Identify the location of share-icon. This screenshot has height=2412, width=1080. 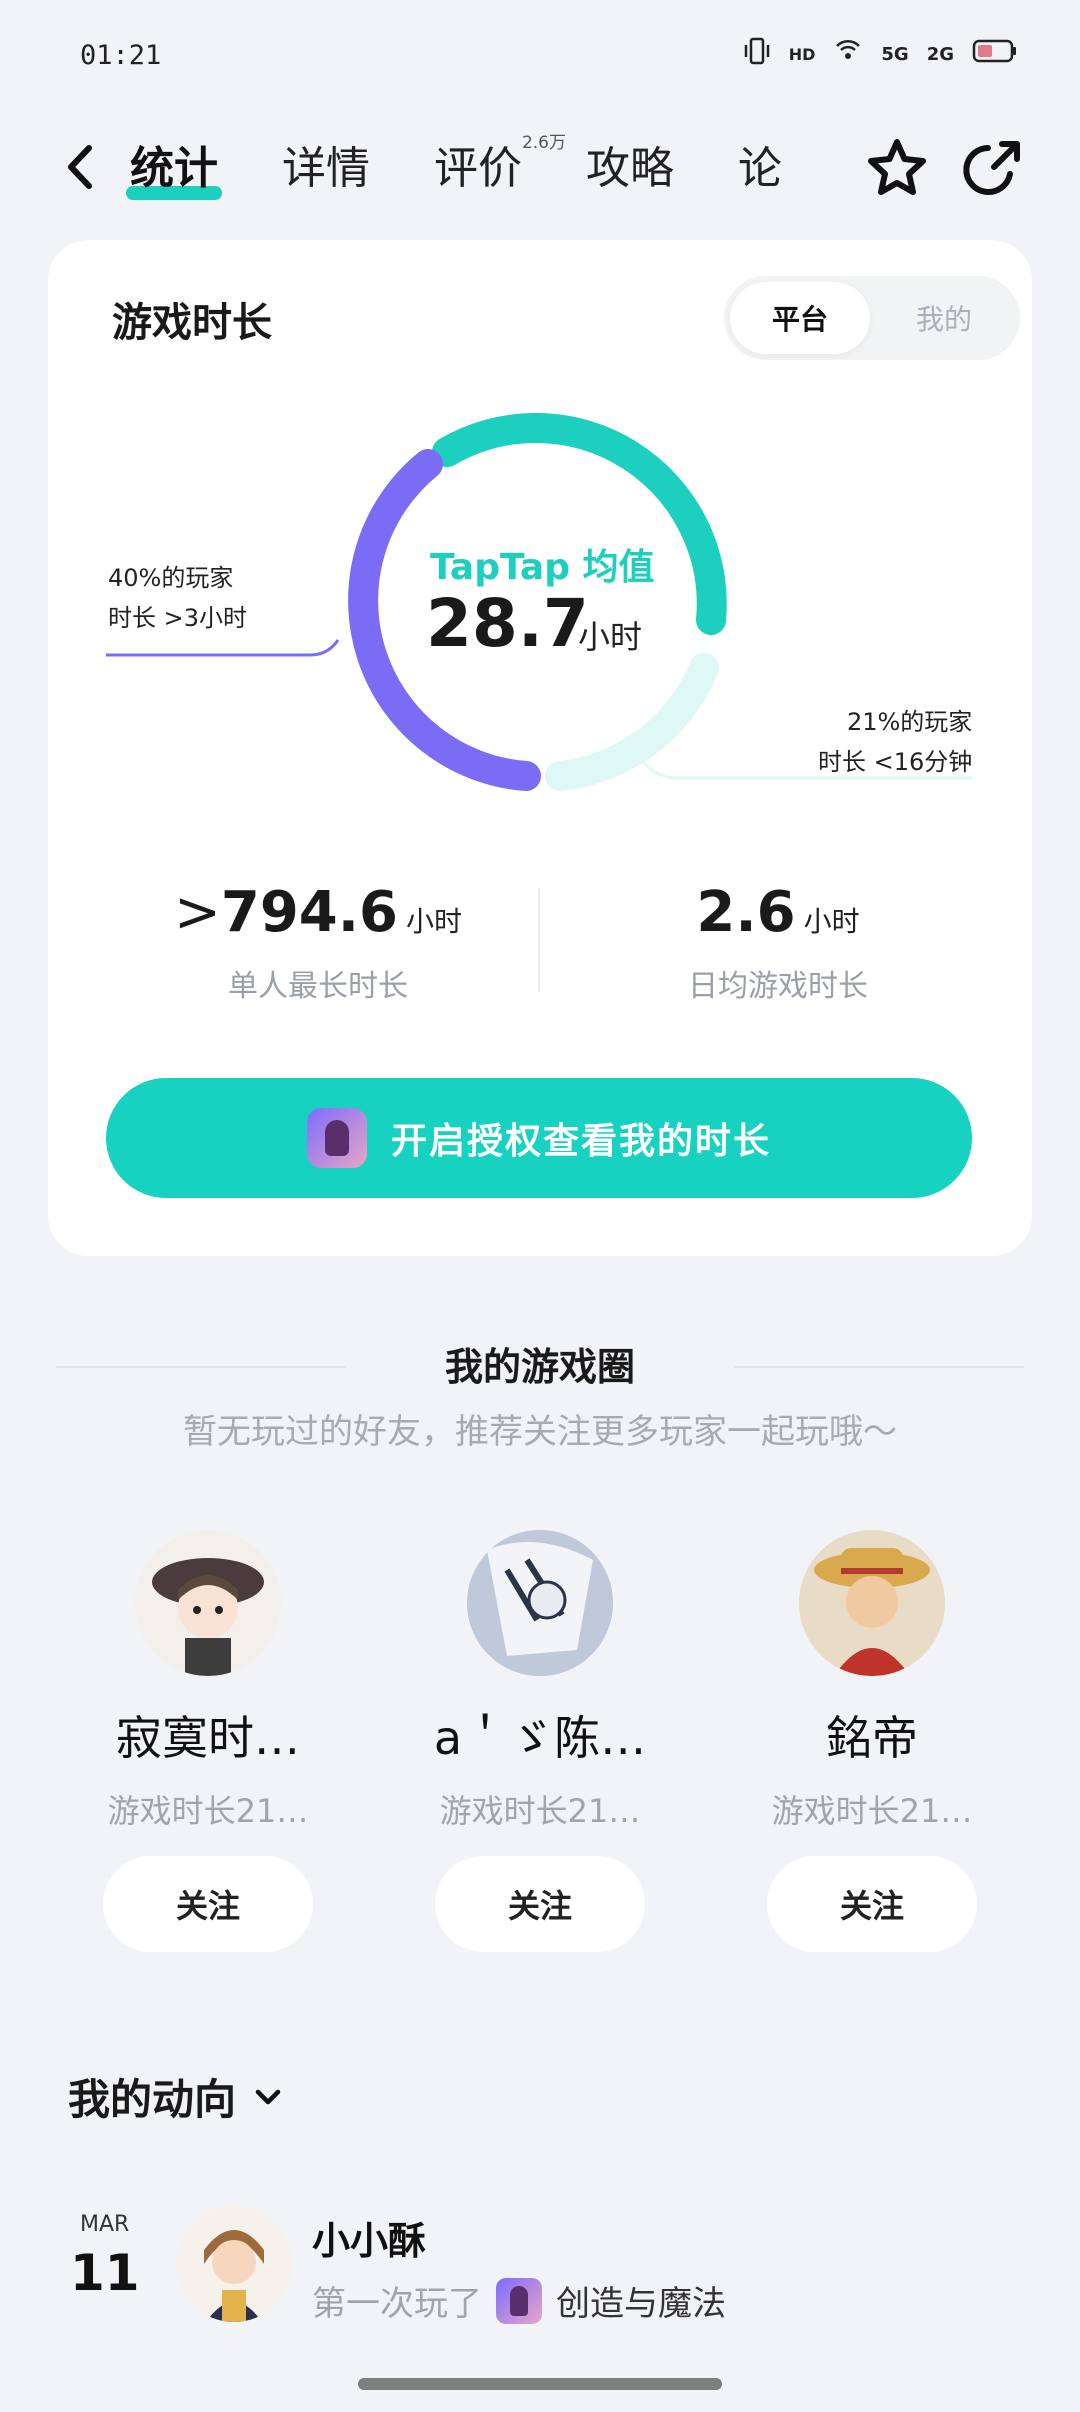
(991, 168).